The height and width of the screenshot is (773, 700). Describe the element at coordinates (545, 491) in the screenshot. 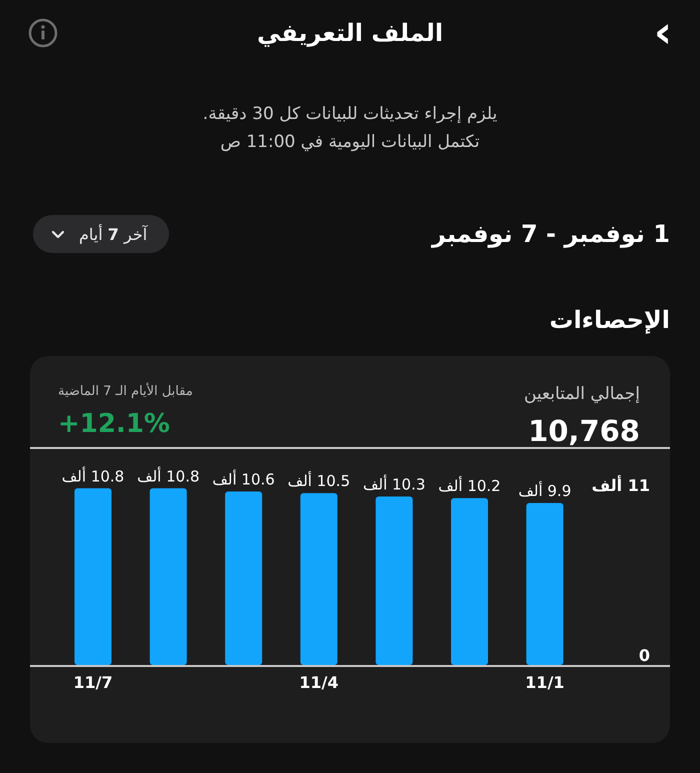

I see `data-label: 9.9 ألف` at that location.